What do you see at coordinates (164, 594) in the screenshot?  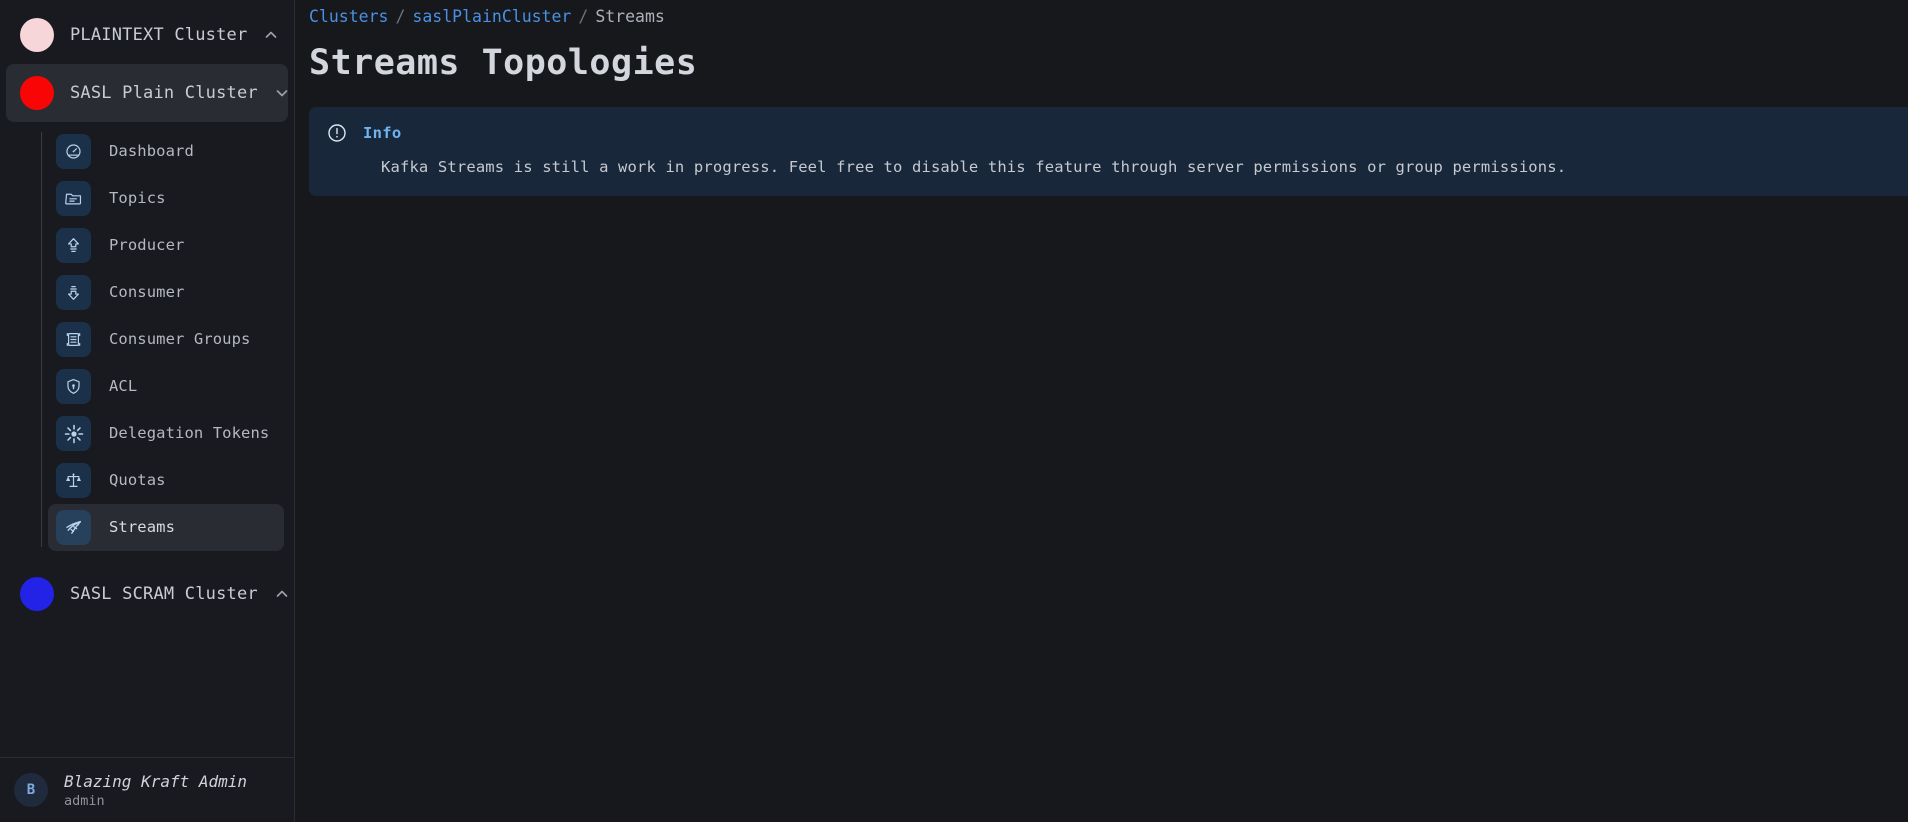 I see `cluster-name-sasl-scram: SASL SCRAM Cluster` at bounding box center [164, 594].